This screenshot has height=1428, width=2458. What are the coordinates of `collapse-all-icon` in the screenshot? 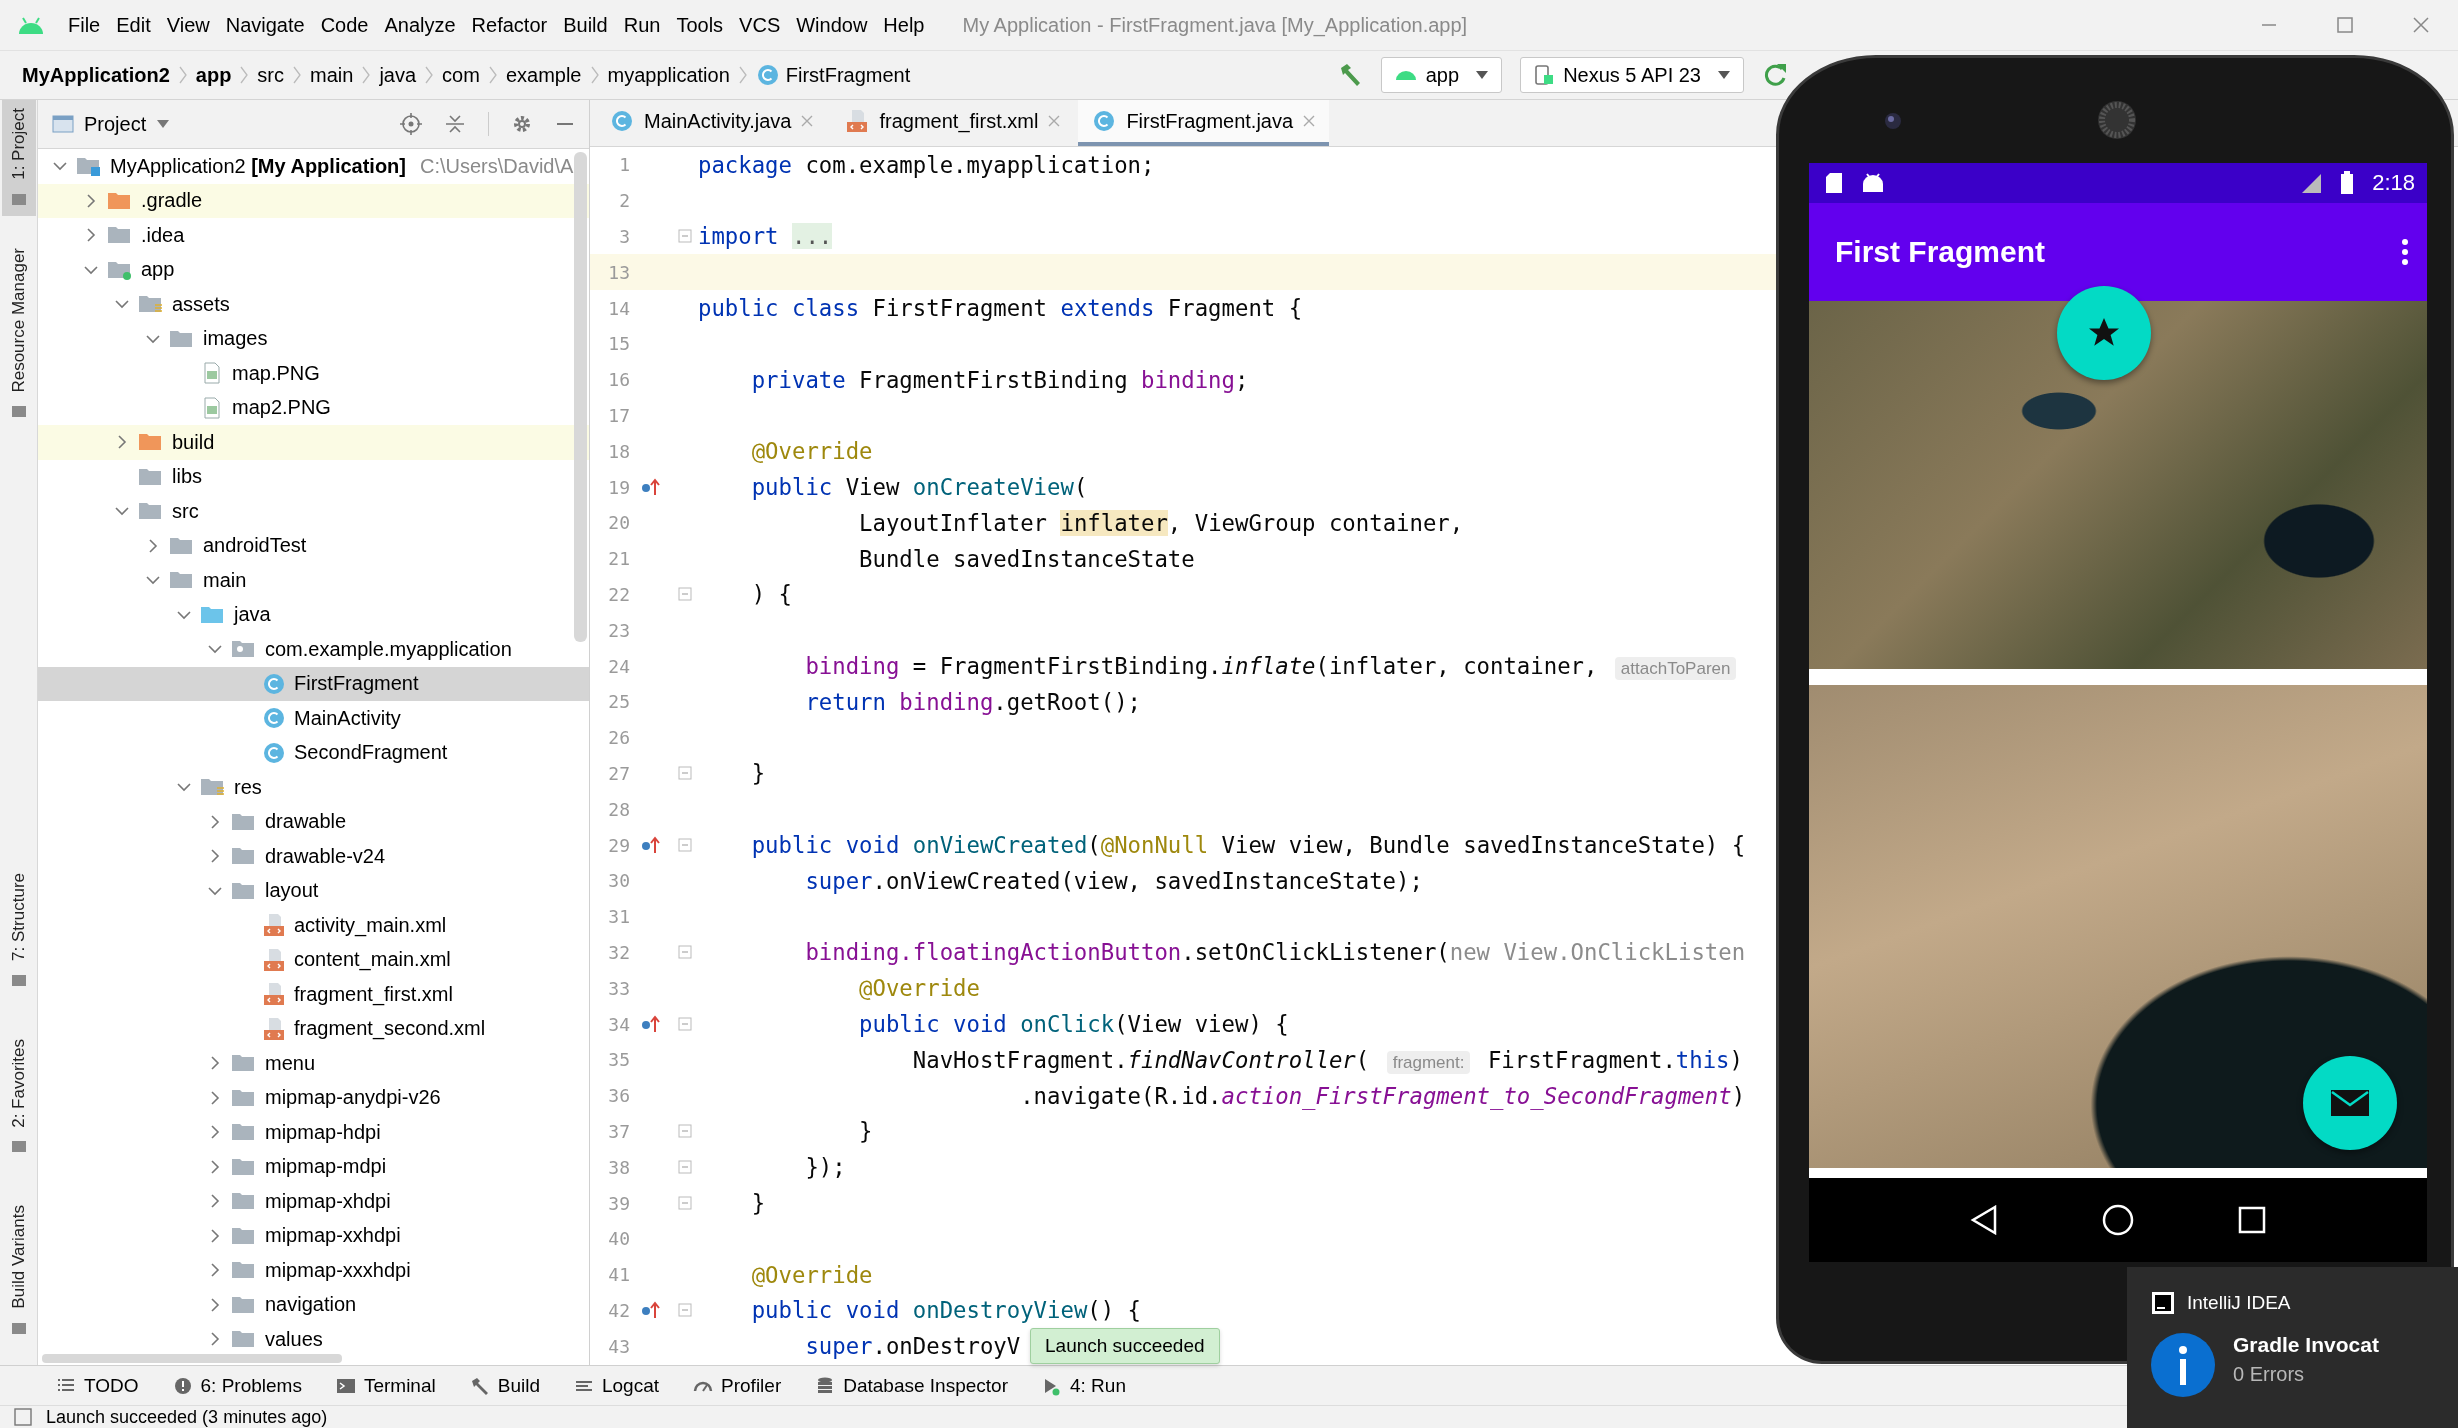 It's located at (455, 124).